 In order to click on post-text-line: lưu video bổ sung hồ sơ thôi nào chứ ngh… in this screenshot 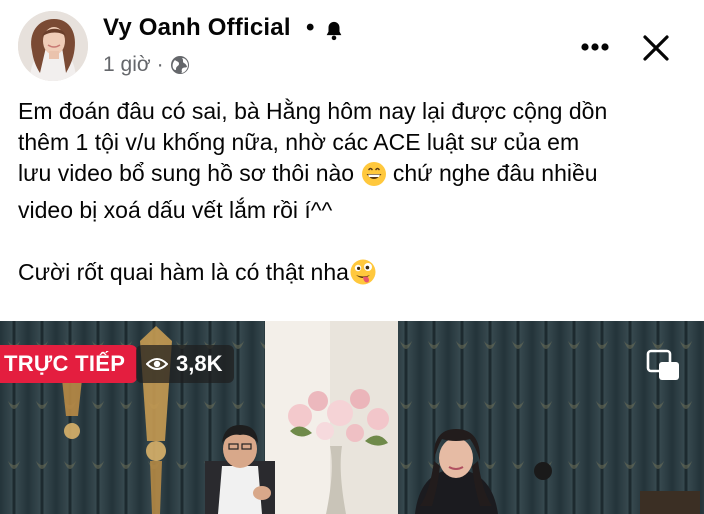, I will do `click(358, 176)`.